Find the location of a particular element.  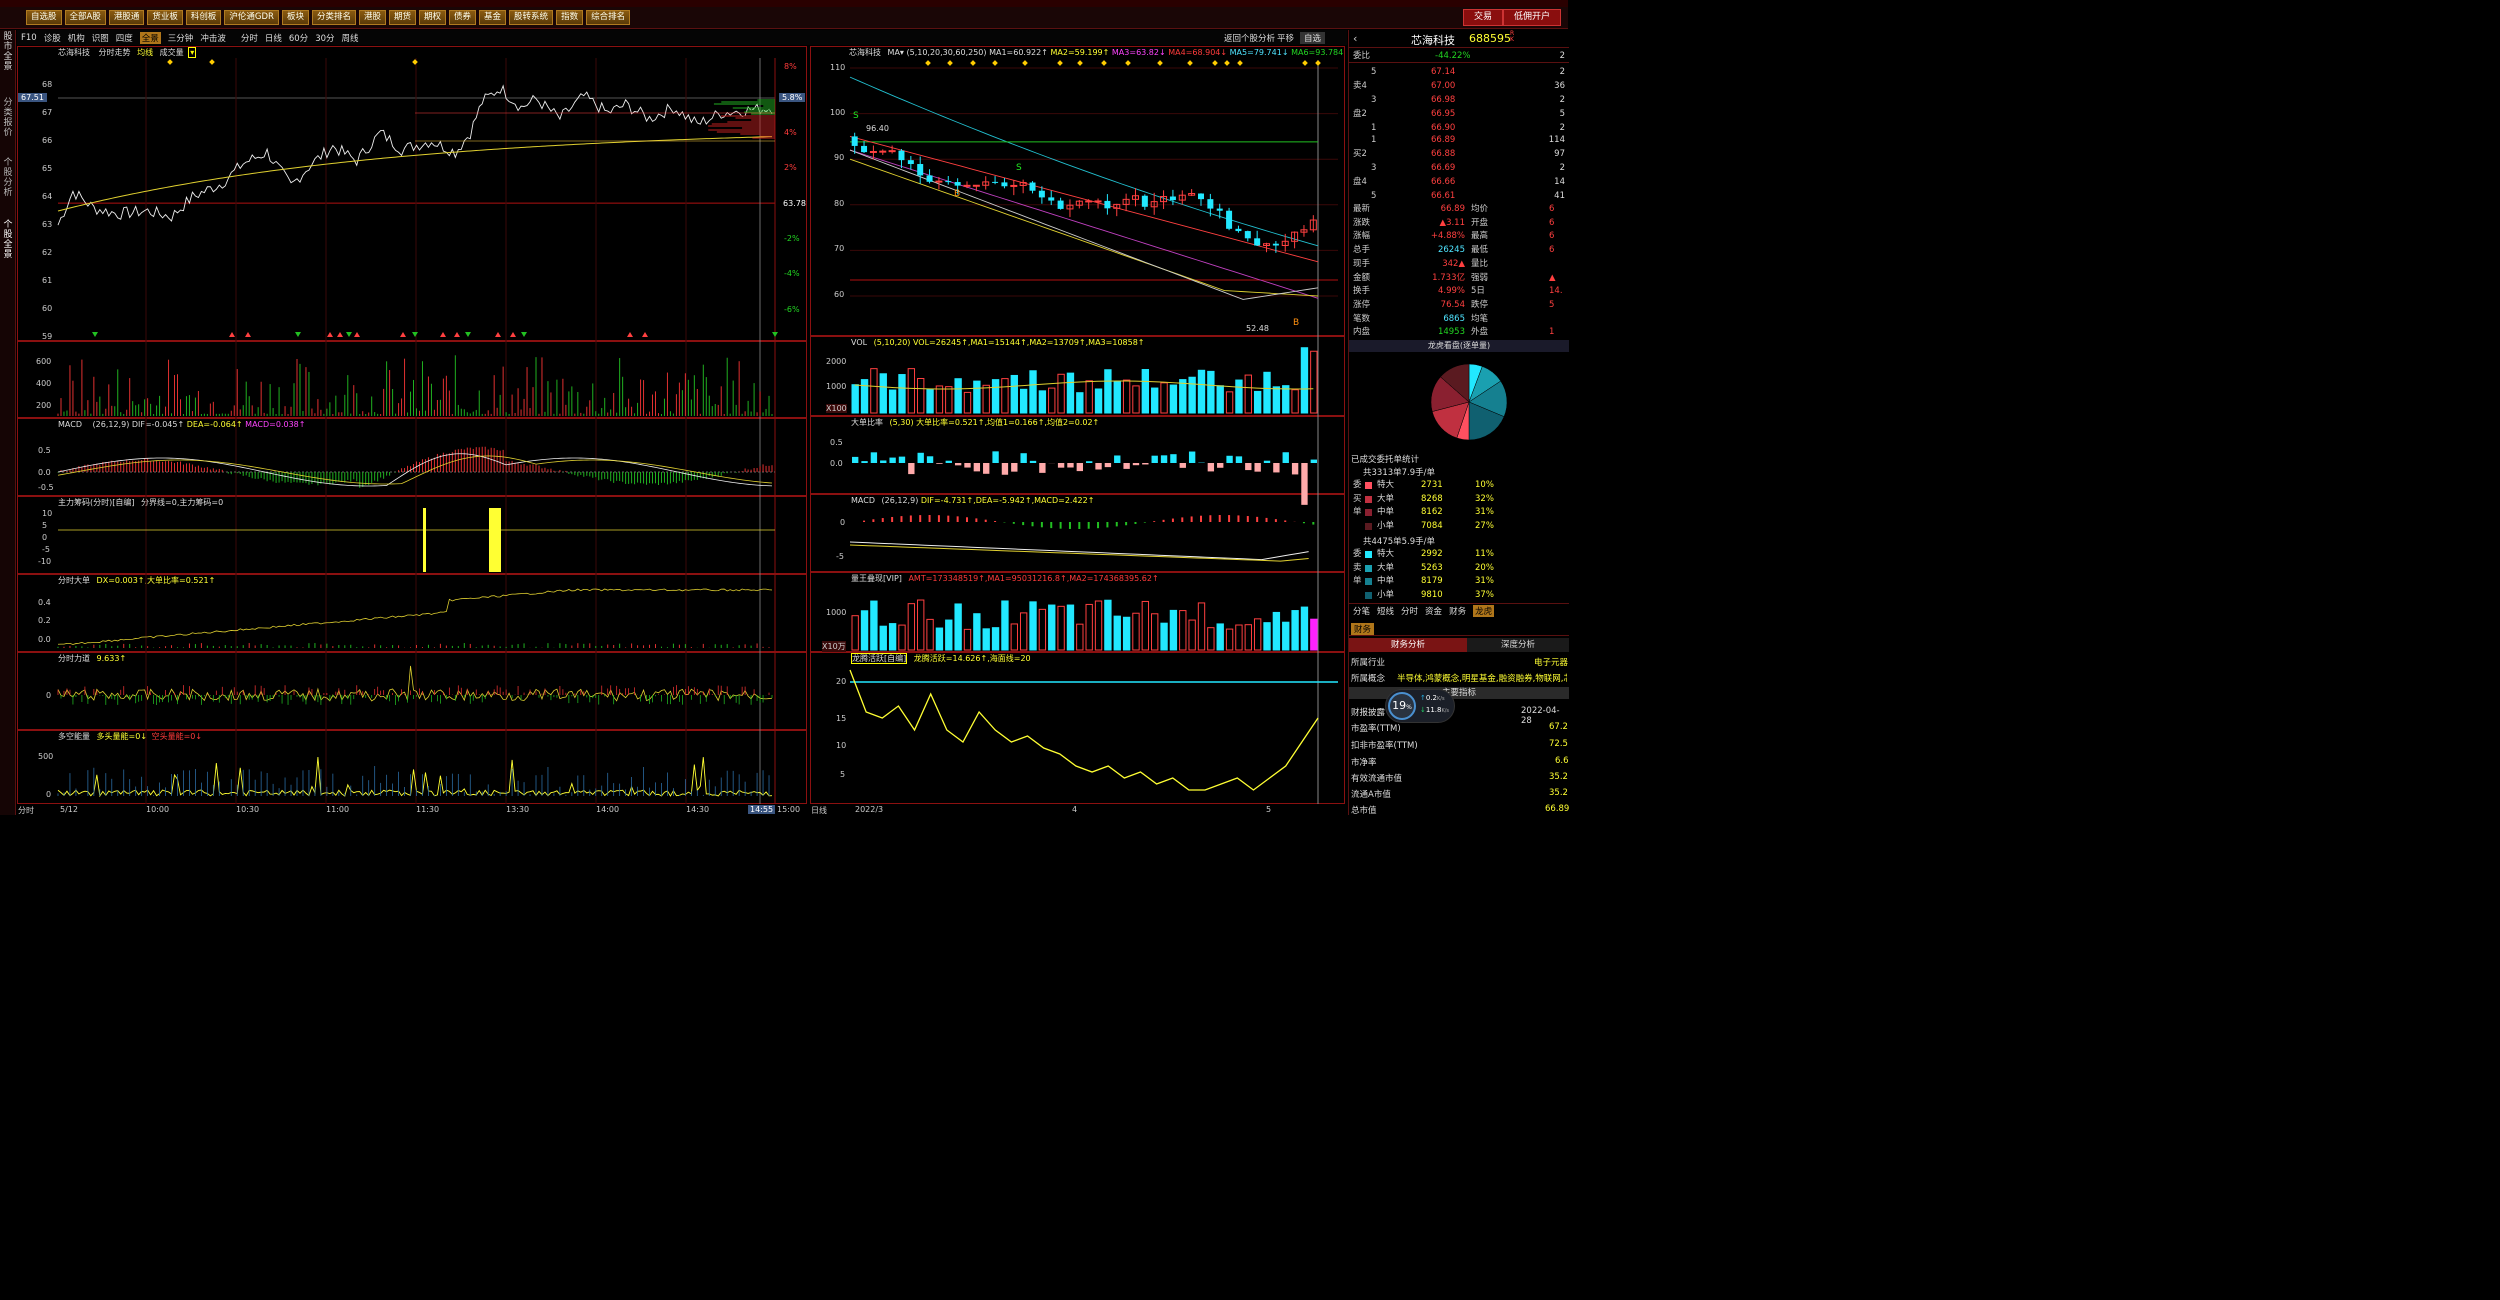

order-type: 特大 is located at coordinates (1386, 554).